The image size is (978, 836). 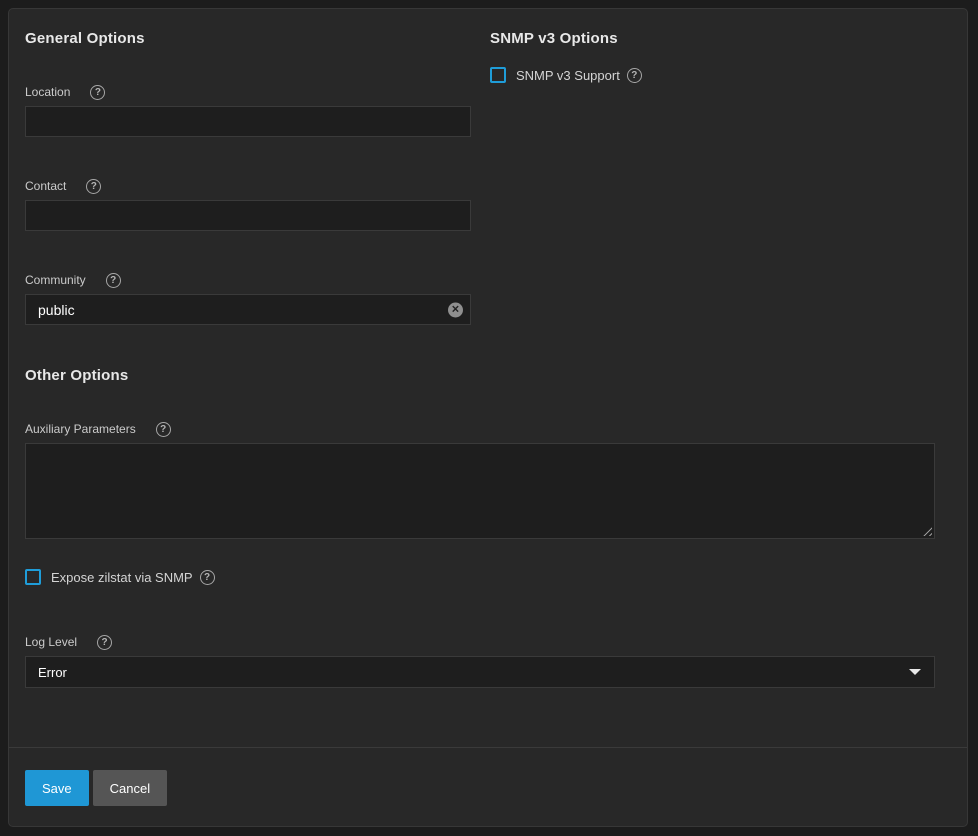 What do you see at coordinates (488, 577) in the screenshot?
I see `expose-zilstat-row: Expose zilstat via SNMP ?` at bounding box center [488, 577].